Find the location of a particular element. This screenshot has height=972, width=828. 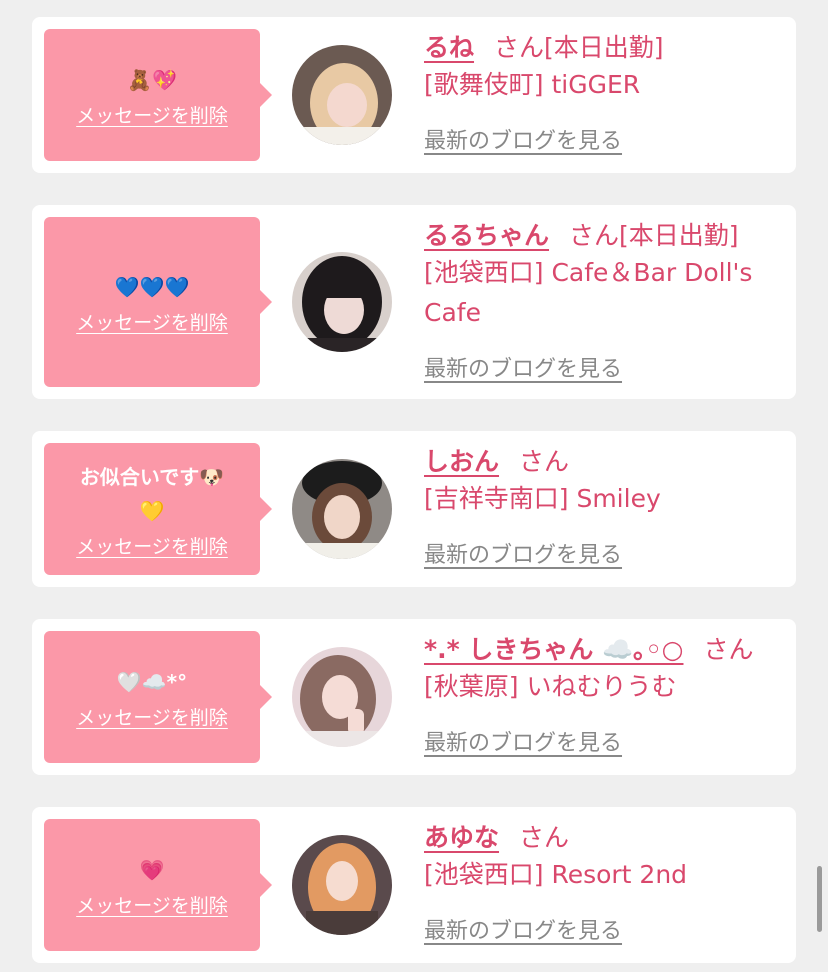

message-text: 🤍☁️*° is located at coordinates (152, 681).